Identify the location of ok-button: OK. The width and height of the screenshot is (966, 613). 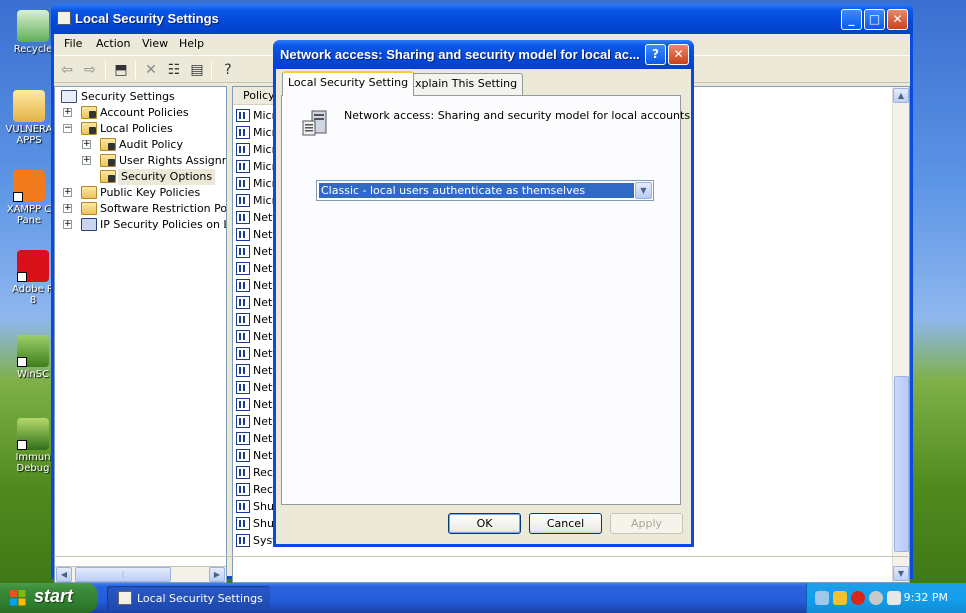
(484, 523).